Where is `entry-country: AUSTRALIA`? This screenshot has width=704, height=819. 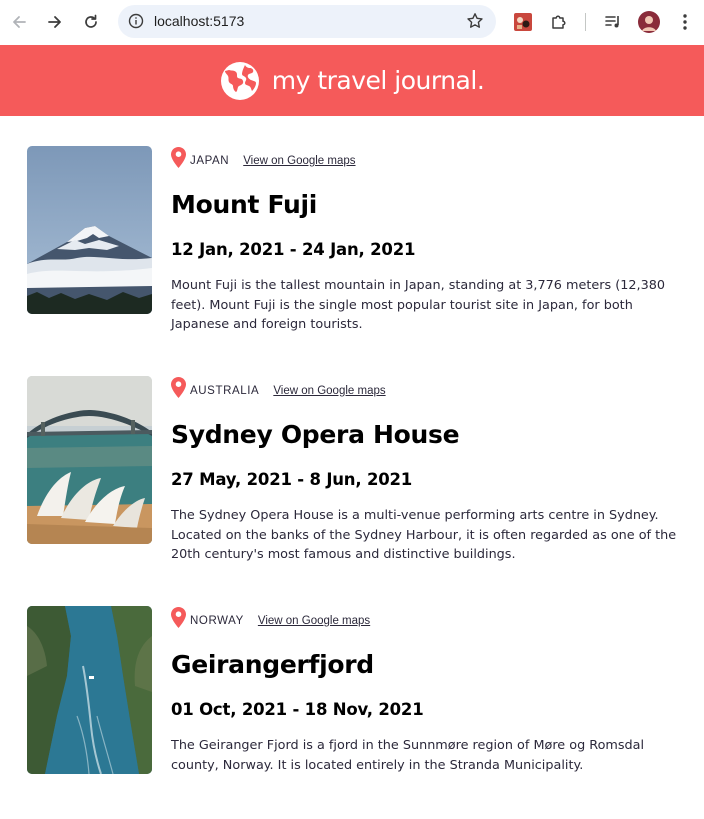
entry-country: AUSTRALIA is located at coordinates (225, 391).